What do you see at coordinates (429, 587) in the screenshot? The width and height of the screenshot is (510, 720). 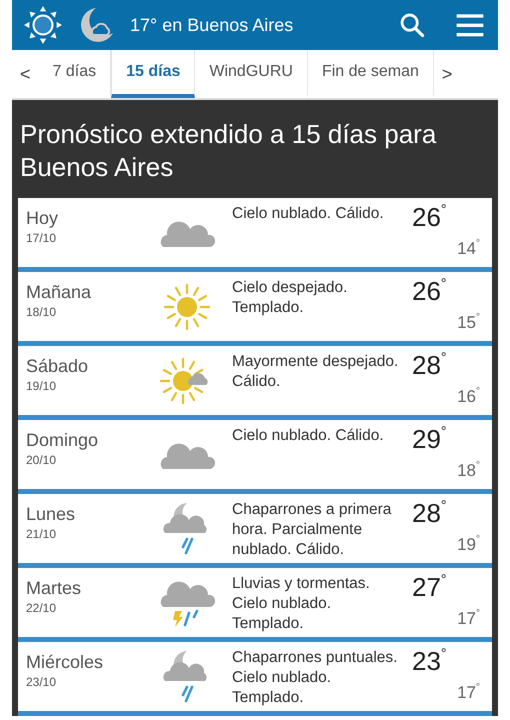 I see `max-temperature: 27$^{°}$` at bounding box center [429, 587].